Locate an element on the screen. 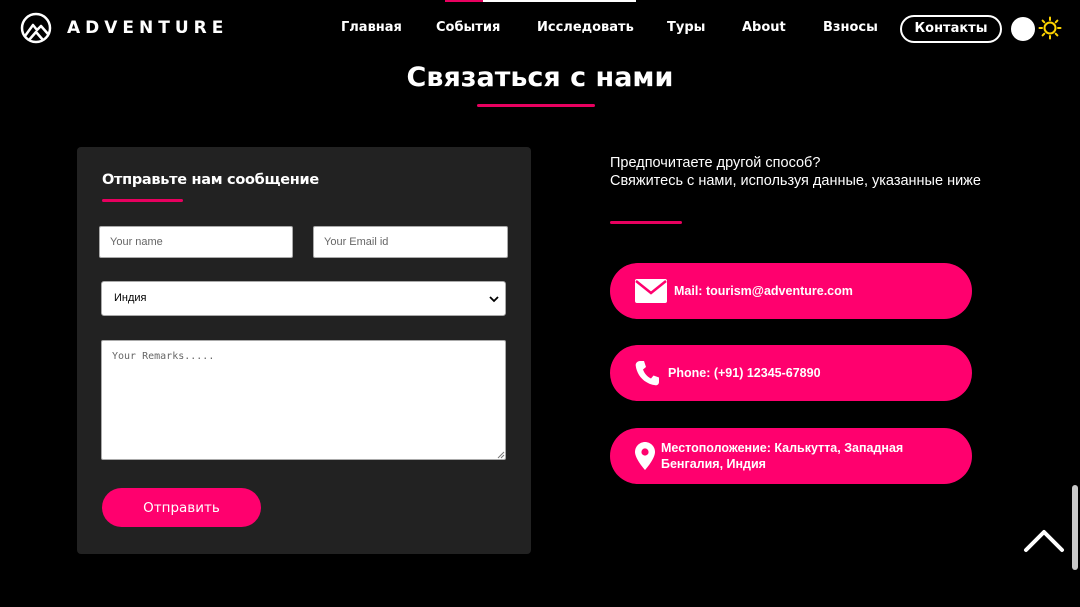  title-underline is located at coordinates (536, 105).